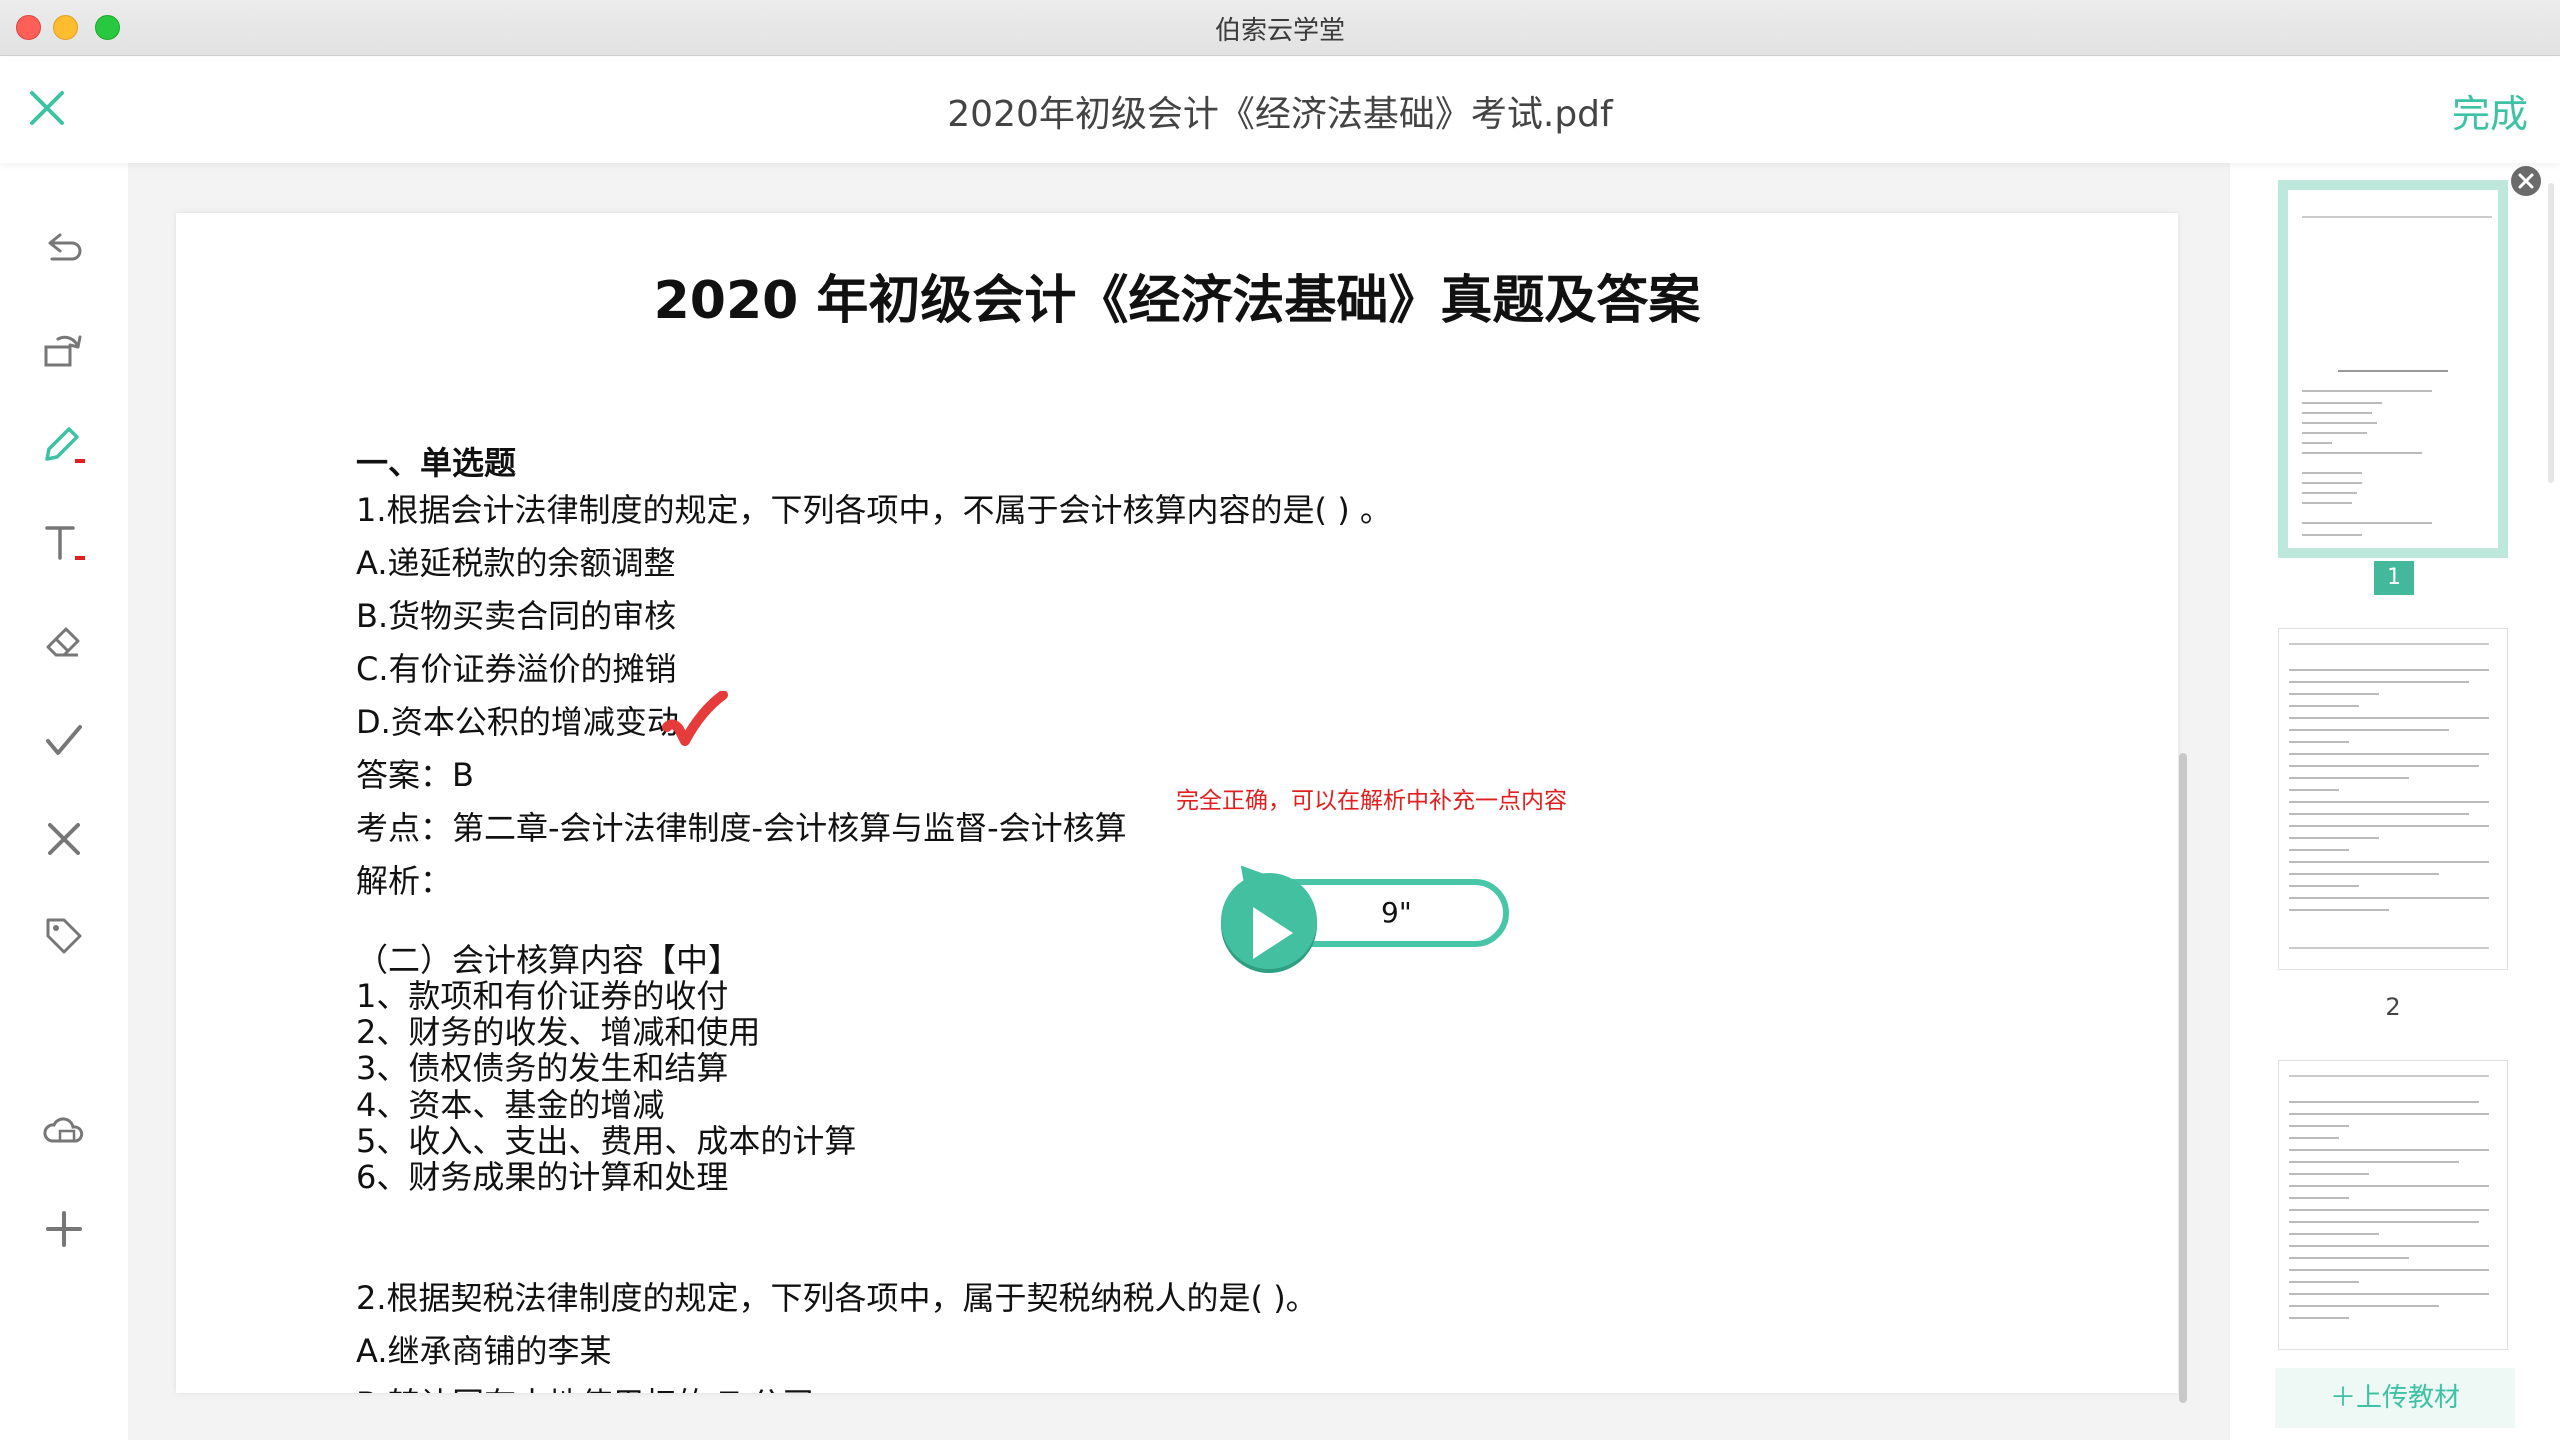 Image resolution: width=2560 pixels, height=1440 pixels. What do you see at coordinates (516, 563) in the screenshot?
I see `option-a: A.递延税款的余额调整` at bounding box center [516, 563].